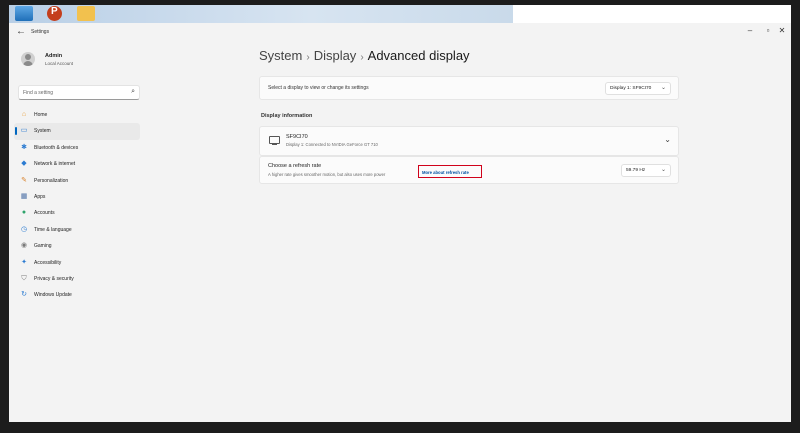  What do you see at coordinates (418, 55) in the screenshot?
I see `page-title: Advanced display` at bounding box center [418, 55].